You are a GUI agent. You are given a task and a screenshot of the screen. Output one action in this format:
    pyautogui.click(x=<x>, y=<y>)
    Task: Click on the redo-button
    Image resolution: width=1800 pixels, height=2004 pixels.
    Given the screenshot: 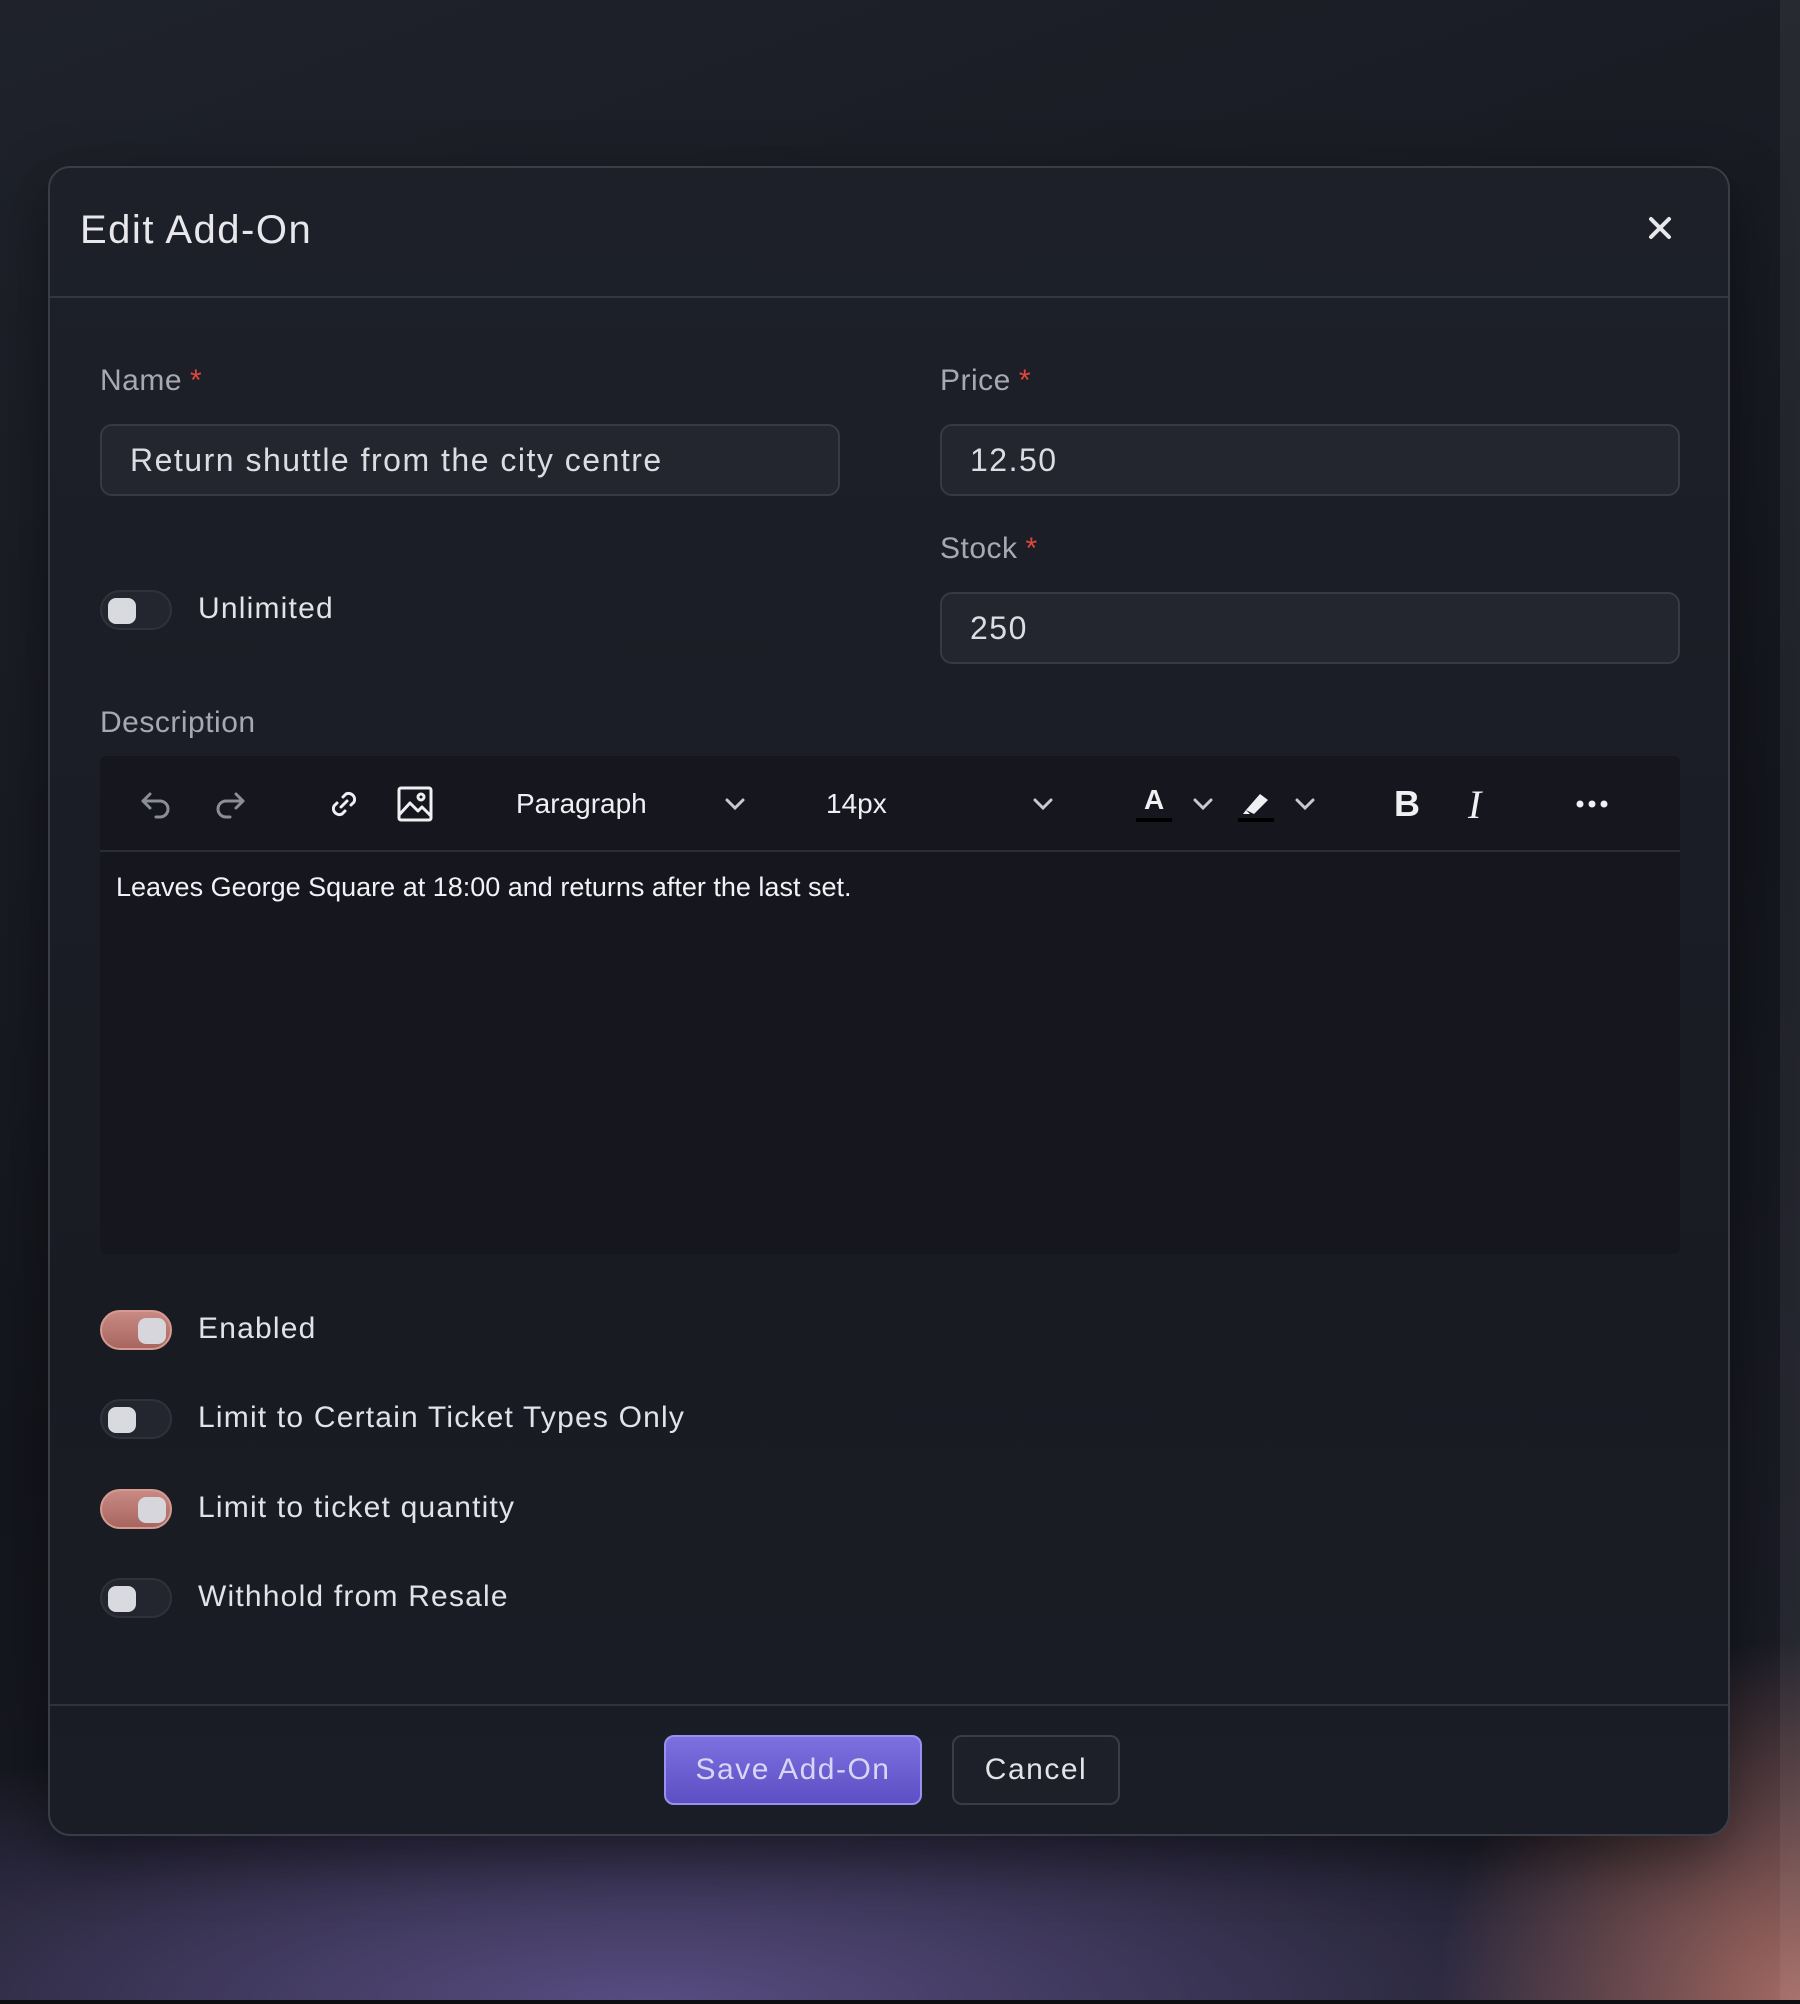 What is the action you would take?
    pyautogui.click(x=230, y=804)
    